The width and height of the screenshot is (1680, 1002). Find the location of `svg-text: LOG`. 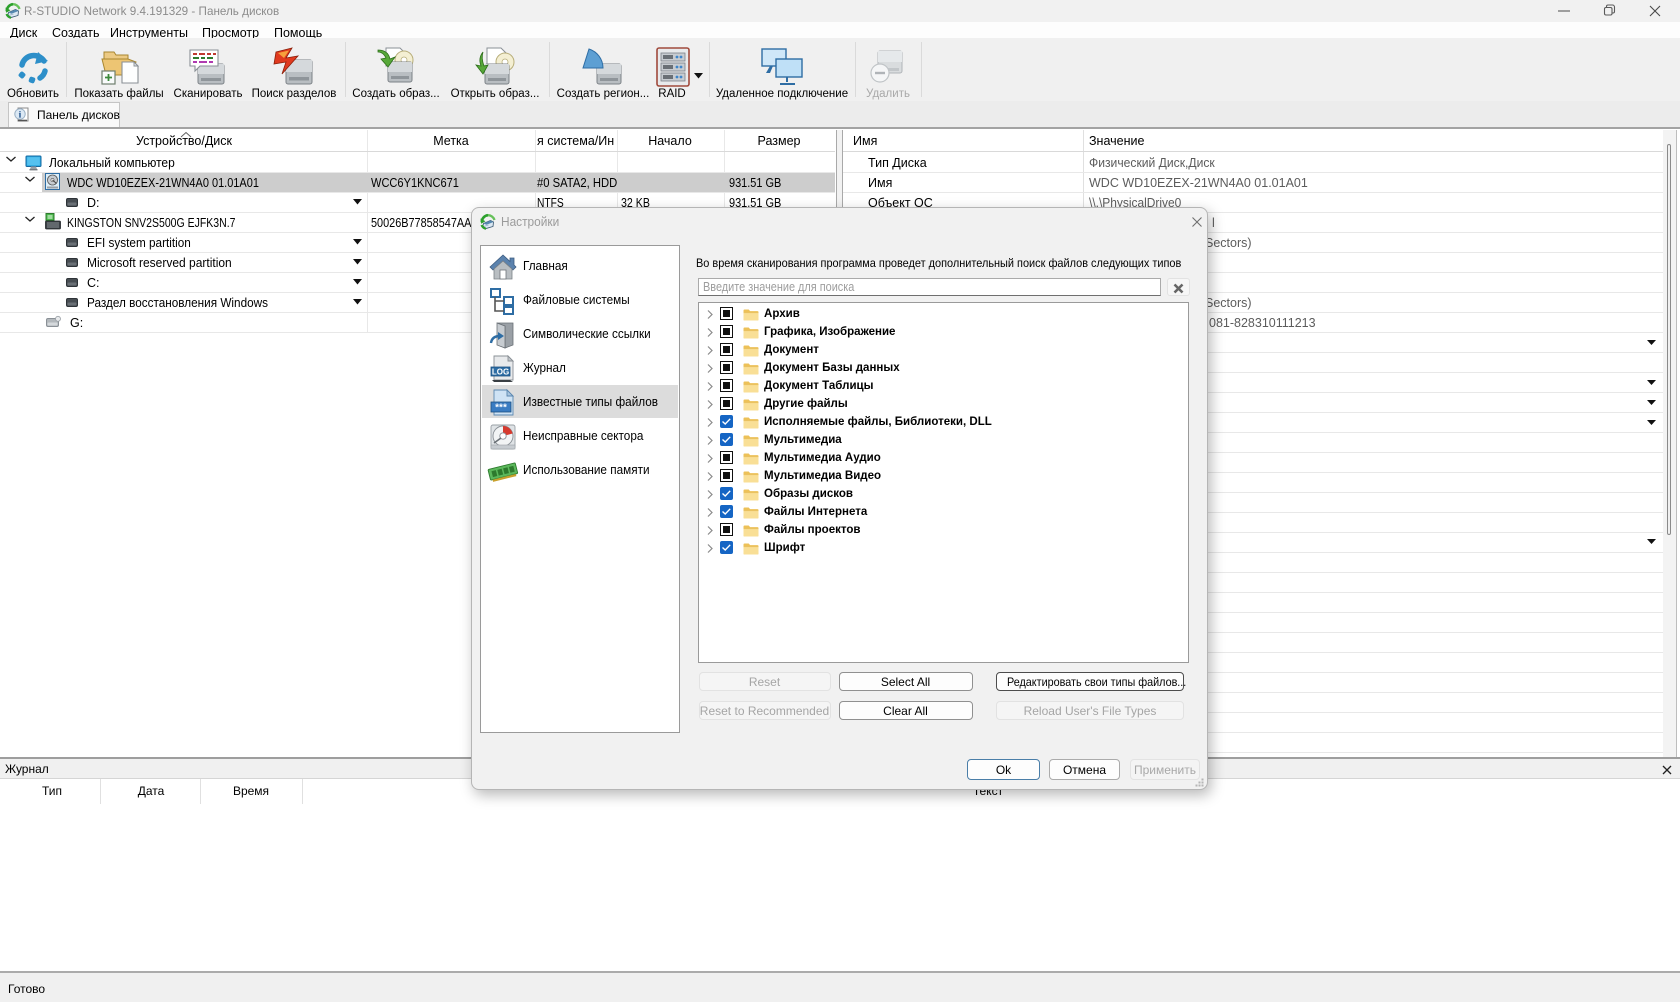

svg-text: LOG is located at coordinates (500, 372).